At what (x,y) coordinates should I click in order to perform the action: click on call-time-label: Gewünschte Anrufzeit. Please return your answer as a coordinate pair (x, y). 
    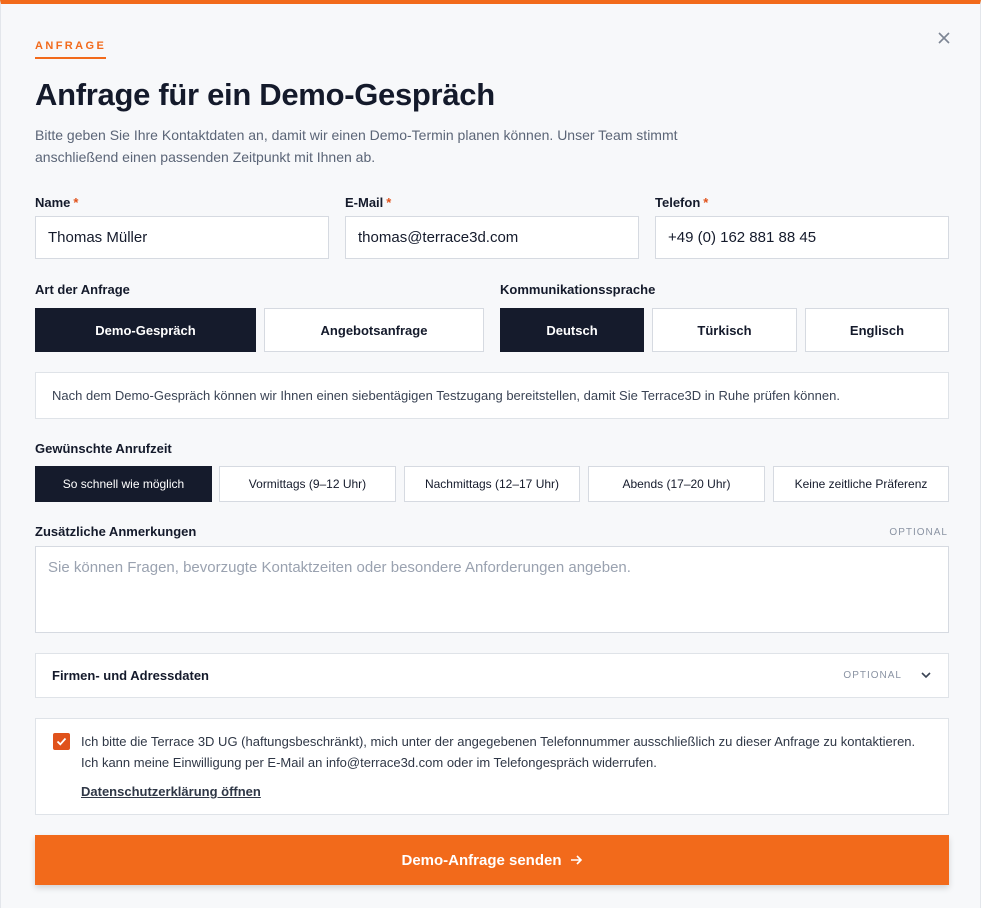
    Looking at the image, I should click on (103, 448).